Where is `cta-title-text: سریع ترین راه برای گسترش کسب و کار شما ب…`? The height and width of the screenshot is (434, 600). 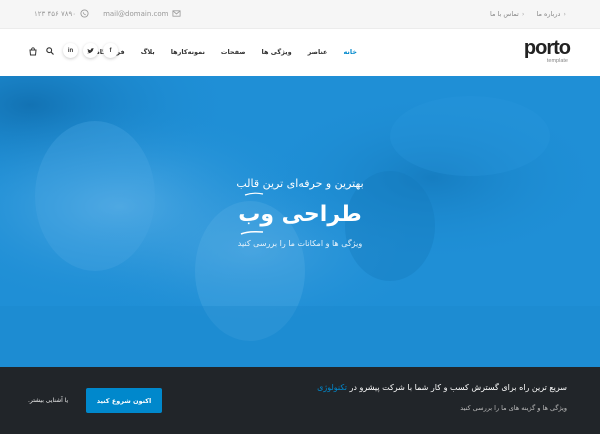 cta-title-text: سریع ترین راه برای گسترش کسب و کار شما ب… is located at coordinates (458, 387).